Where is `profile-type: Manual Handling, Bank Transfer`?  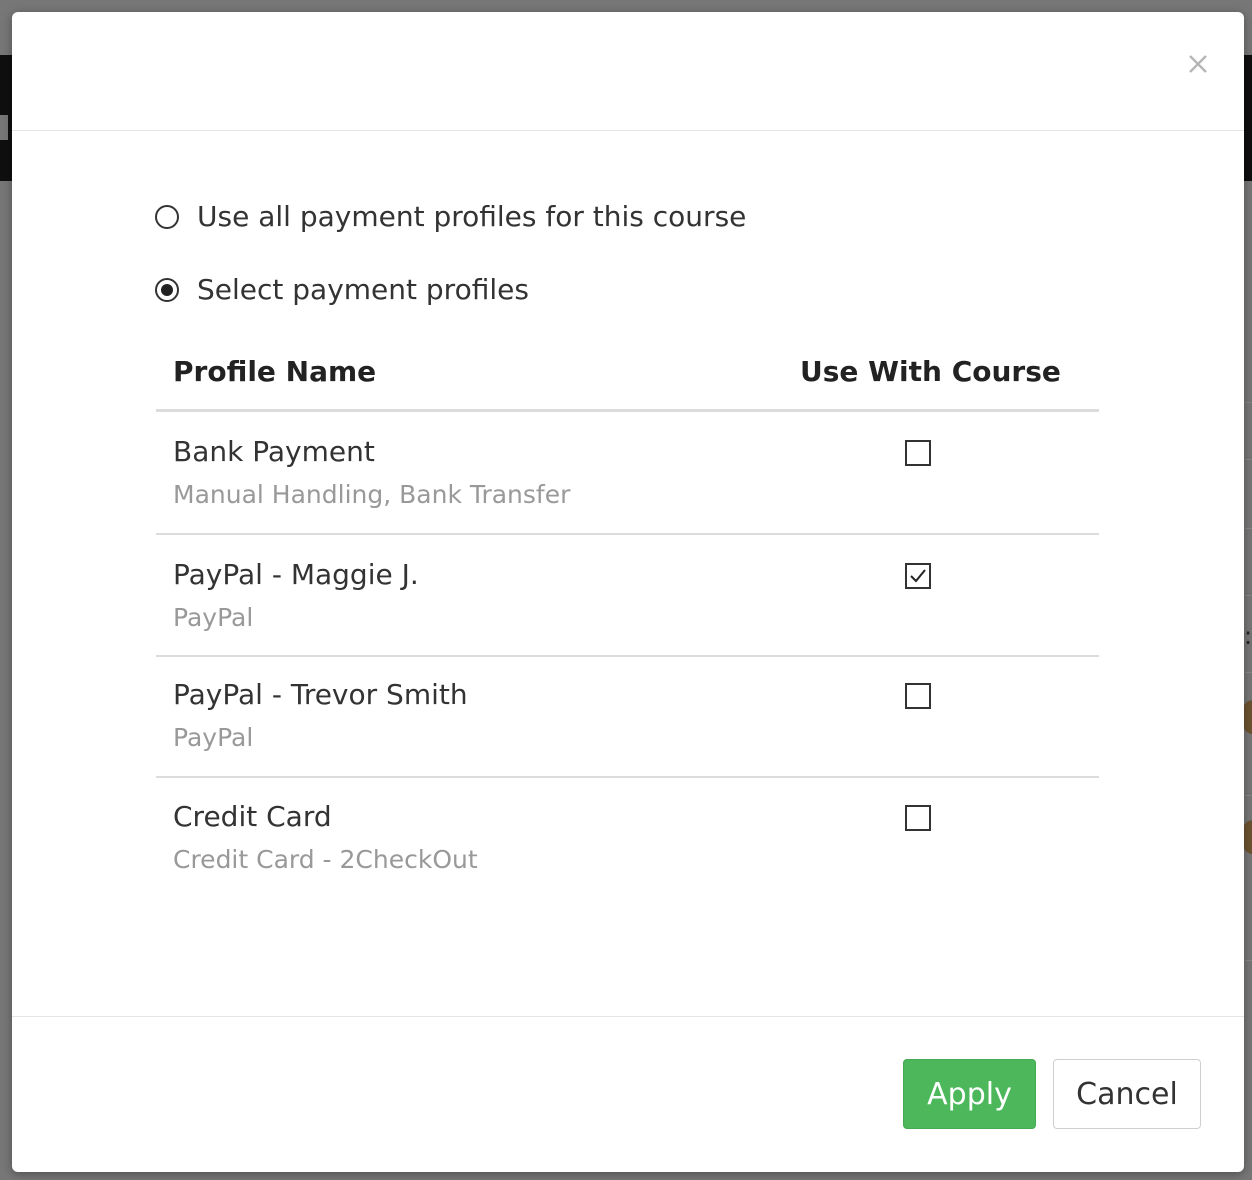
profile-type: Manual Handling, Bank Transfer is located at coordinates (372, 494).